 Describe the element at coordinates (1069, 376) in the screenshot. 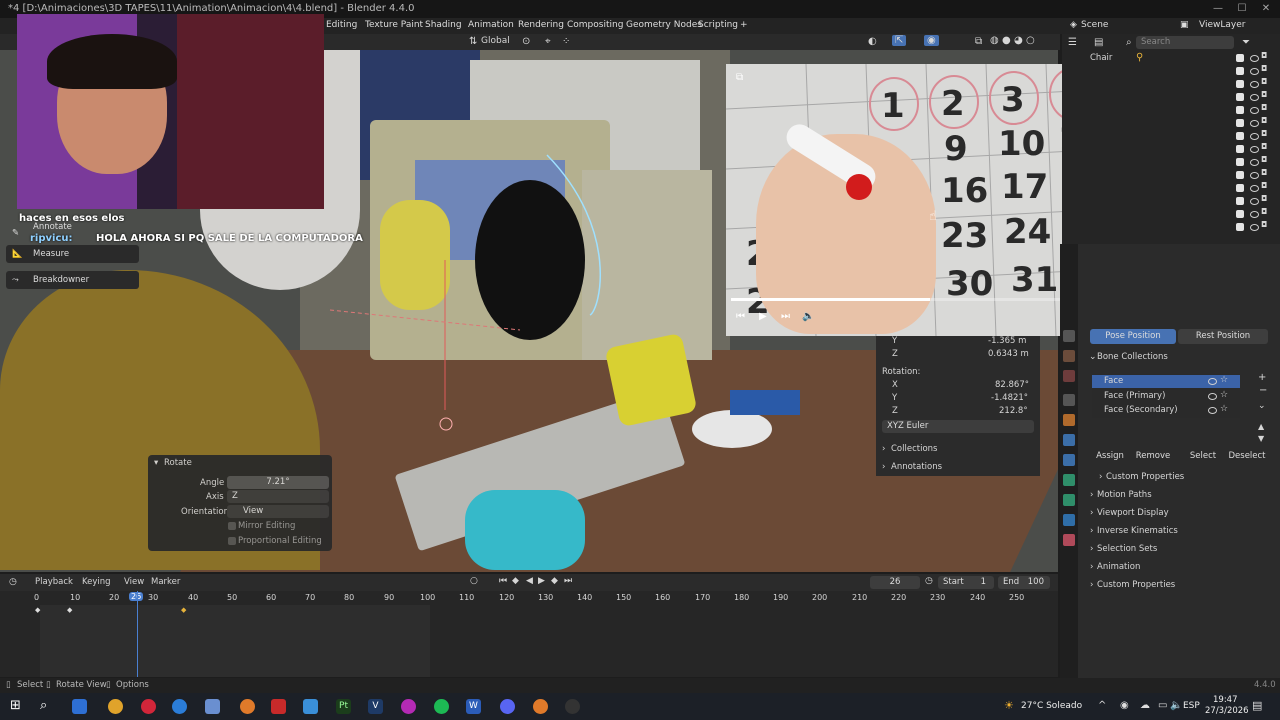

I see `tab-output-icon` at that location.